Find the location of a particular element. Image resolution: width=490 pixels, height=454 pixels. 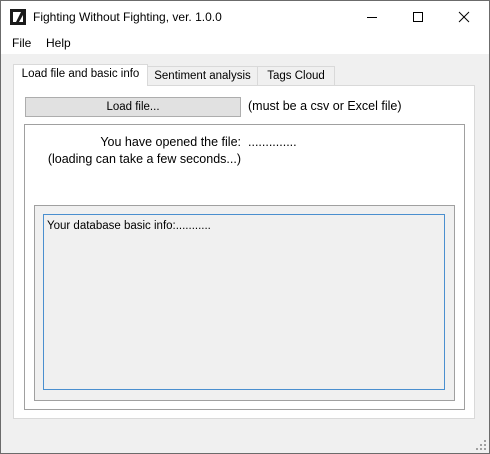

close-icon is located at coordinates (464, 17).